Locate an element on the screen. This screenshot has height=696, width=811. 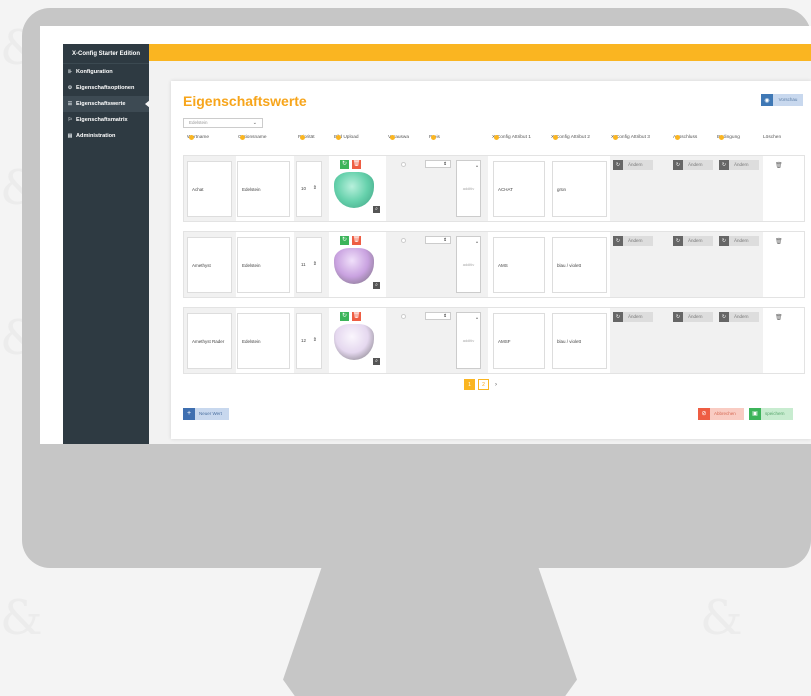
sidebar-item-eigenschaftsoptionen: ⚙ Eigenschaftsoptionen is located at coordinates (106, 88).